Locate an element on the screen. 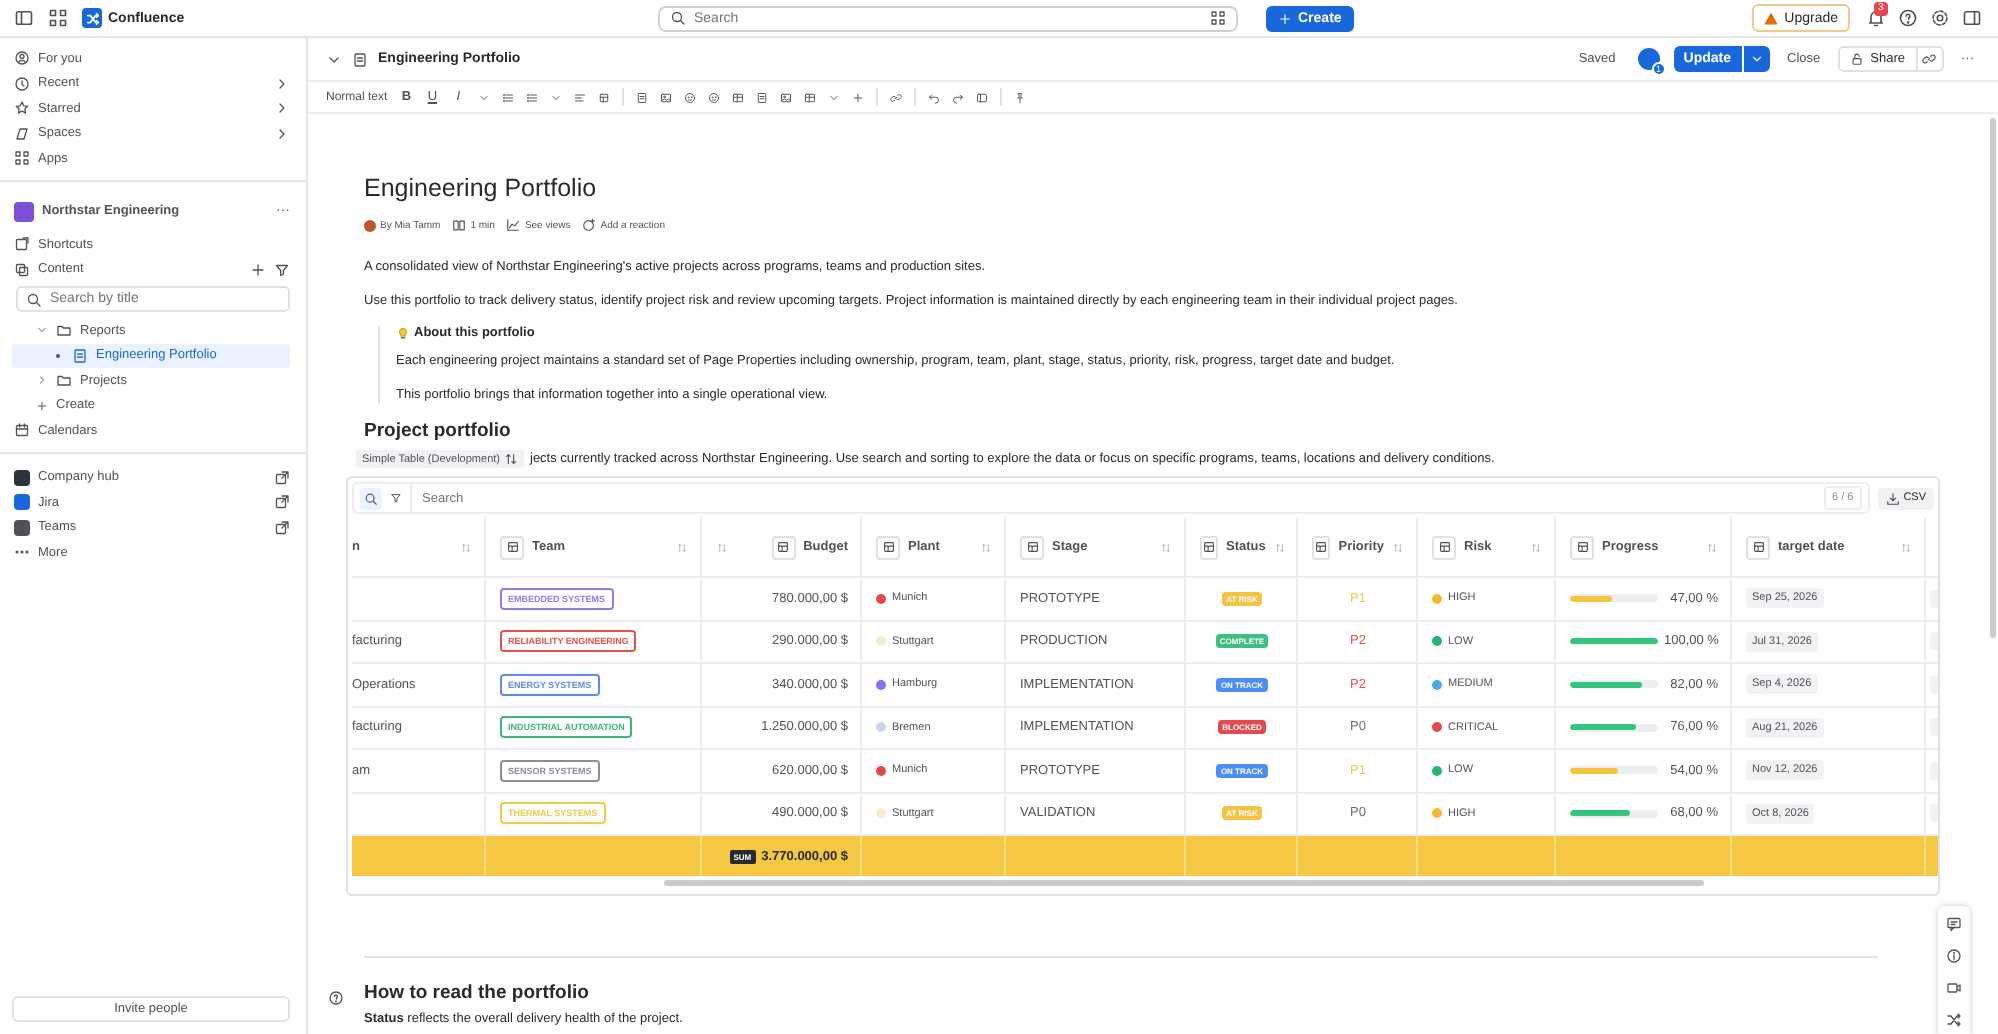  warning-icon is located at coordinates (1771, 18).